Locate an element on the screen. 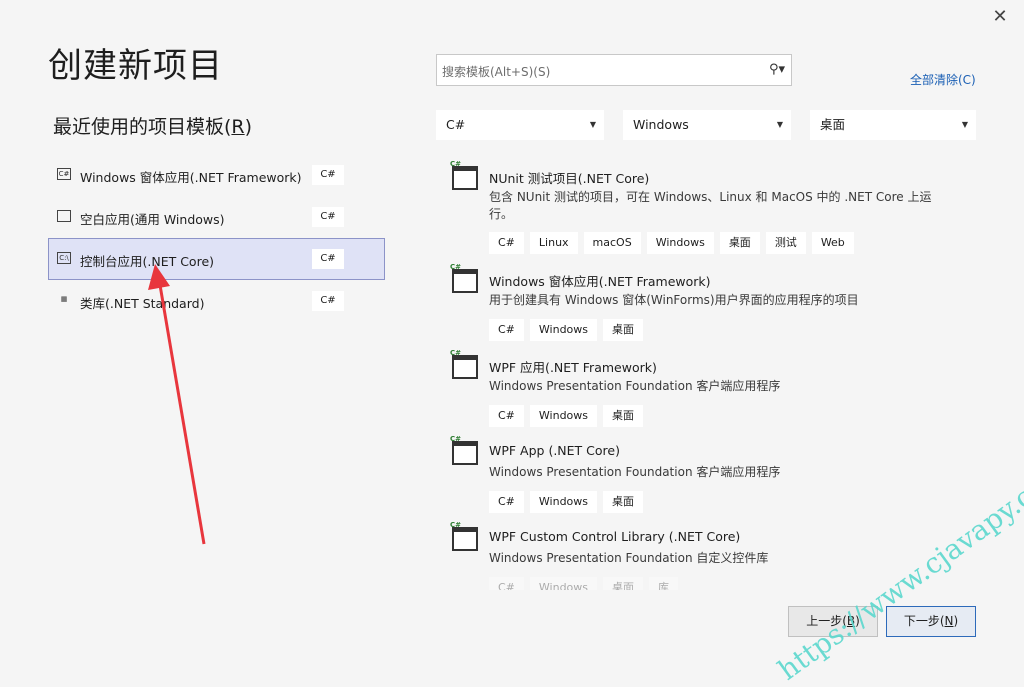 The image size is (1024, 687). recent-templates-heading: 最近使用的项目模板(R) is located at coordinates (153, 127).